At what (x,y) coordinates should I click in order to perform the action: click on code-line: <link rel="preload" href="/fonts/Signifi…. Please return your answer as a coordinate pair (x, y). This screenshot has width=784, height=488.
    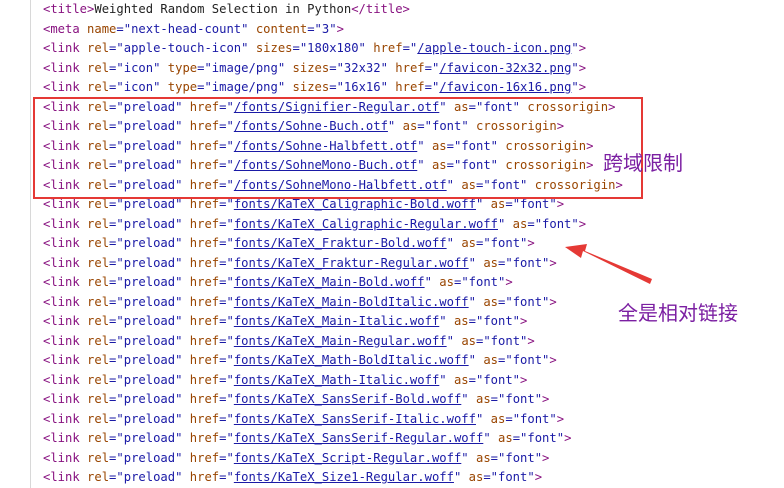
    Looking at the image, I should click on (392, 107).